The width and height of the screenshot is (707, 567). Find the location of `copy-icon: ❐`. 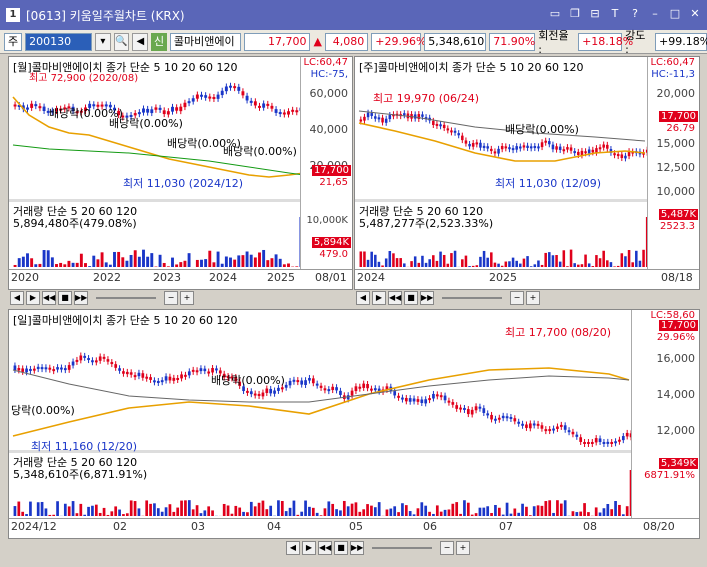

copy-icon: ❐ is located at coordinates (575, 14).